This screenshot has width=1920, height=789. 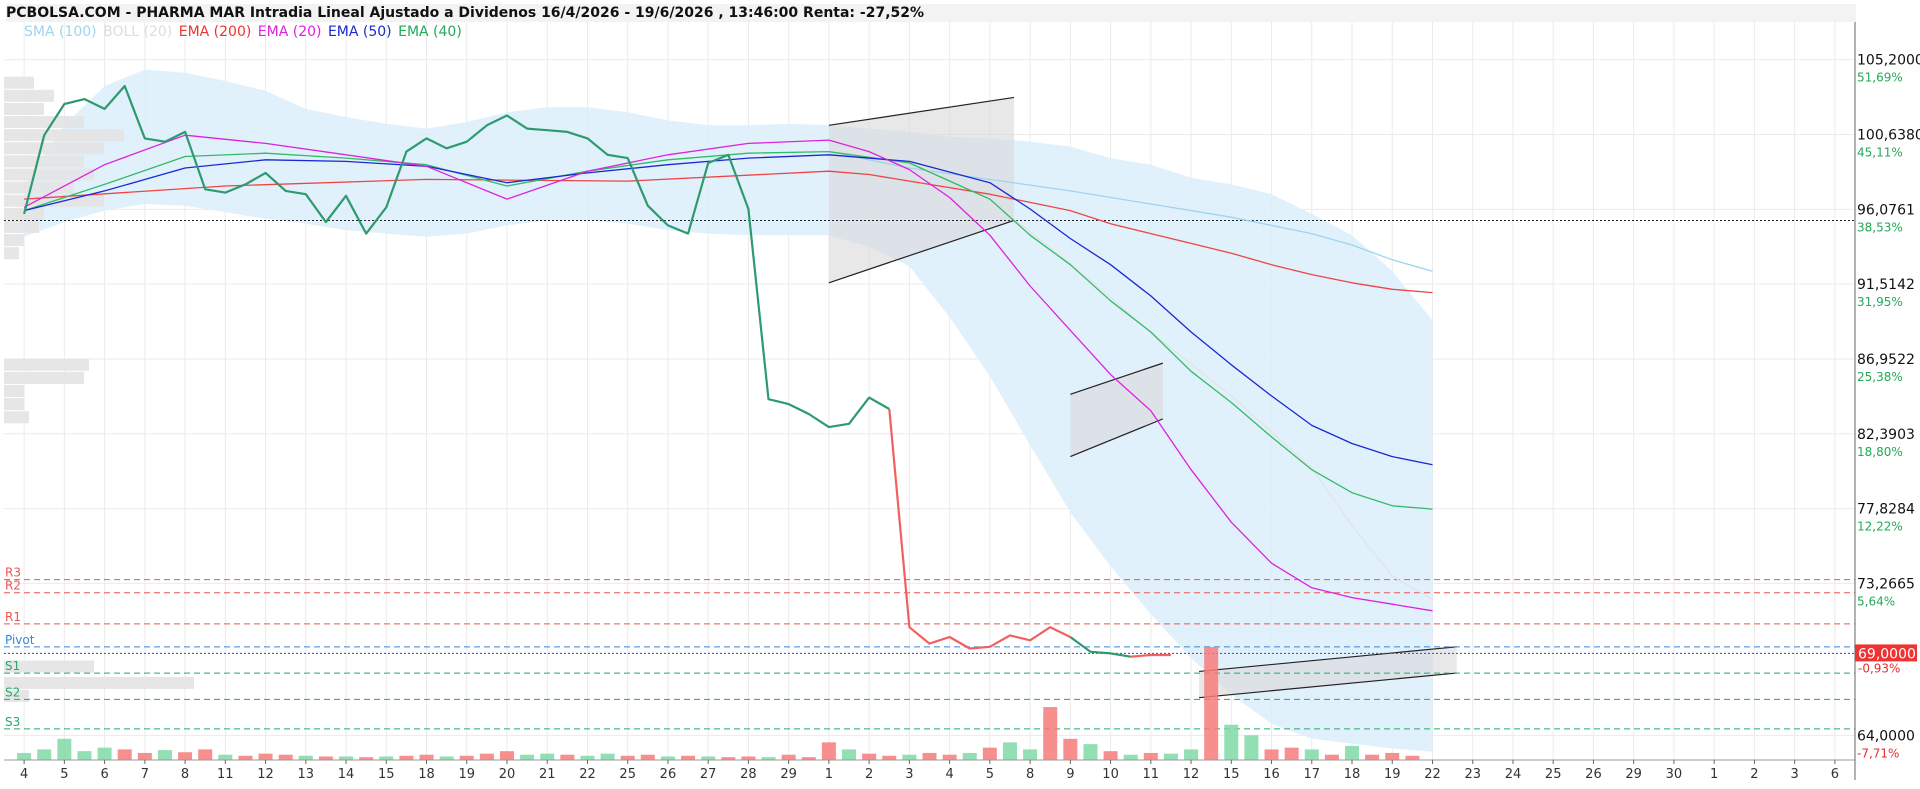 What do you see at coordinates (949, 774) in the screenshot?
I see `x-tick-label: 4` at bounding box center [949, 774].